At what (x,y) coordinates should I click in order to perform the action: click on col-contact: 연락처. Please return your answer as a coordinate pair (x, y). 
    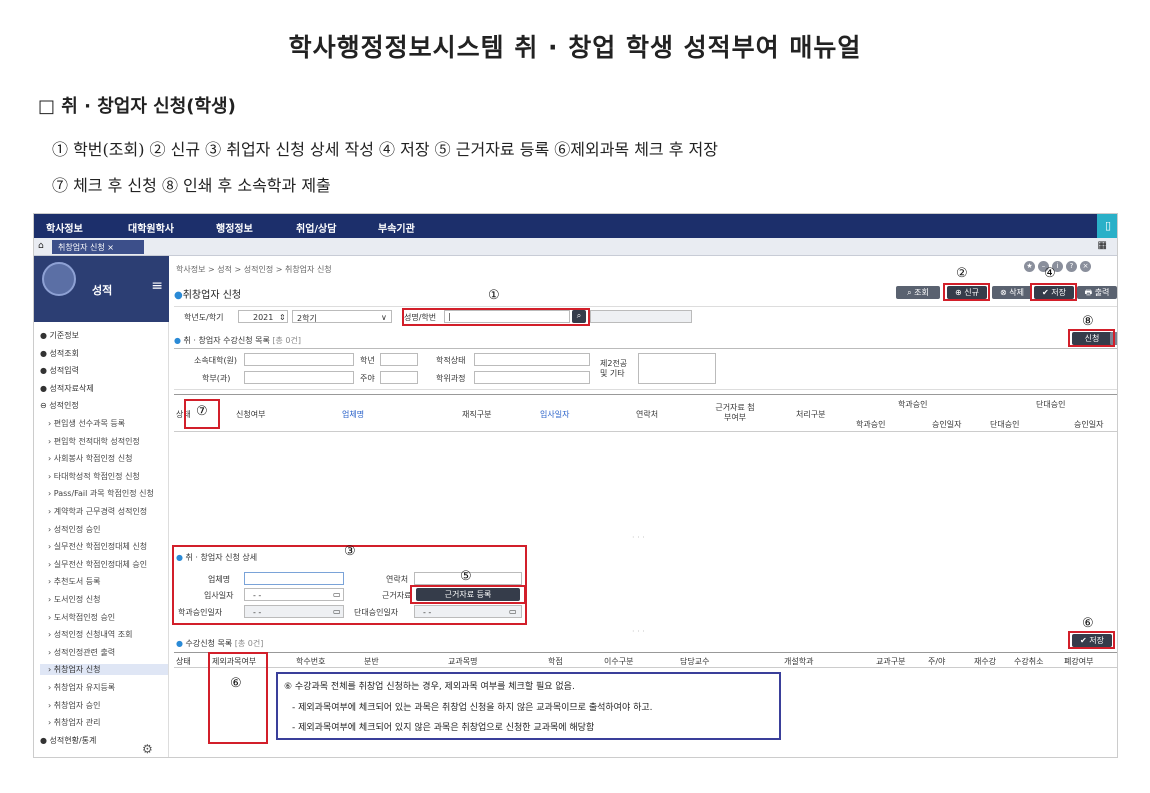
    Looking at the image, I should click on (647, 414).